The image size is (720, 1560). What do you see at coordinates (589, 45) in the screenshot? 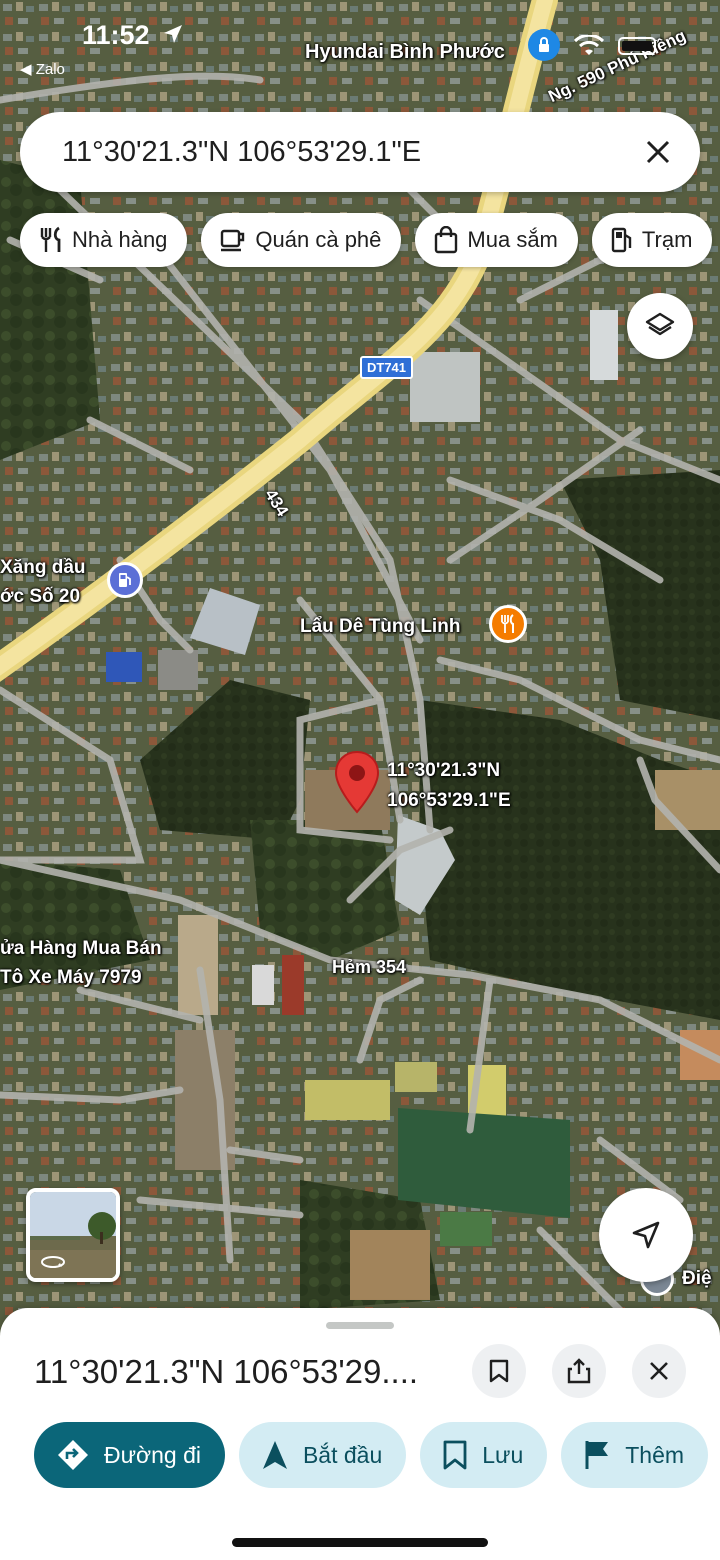
I see `wifi-icon` at bounding box center [589, 45].